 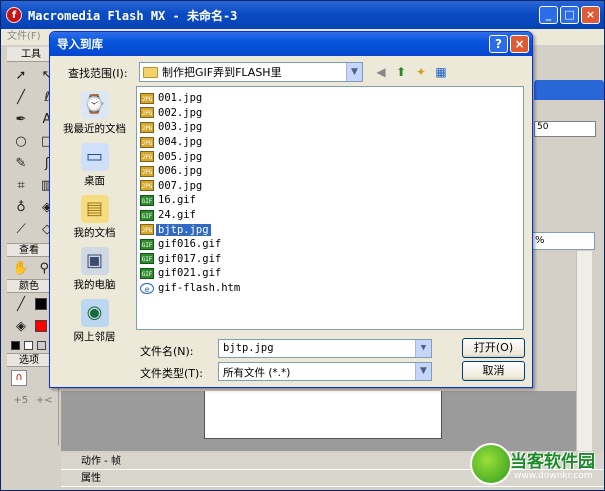 What do you see at coordinates (330, 156) in the screenshot?
I see `file-list-item: JPG 005.jpg` at bounding box center [330, 156].